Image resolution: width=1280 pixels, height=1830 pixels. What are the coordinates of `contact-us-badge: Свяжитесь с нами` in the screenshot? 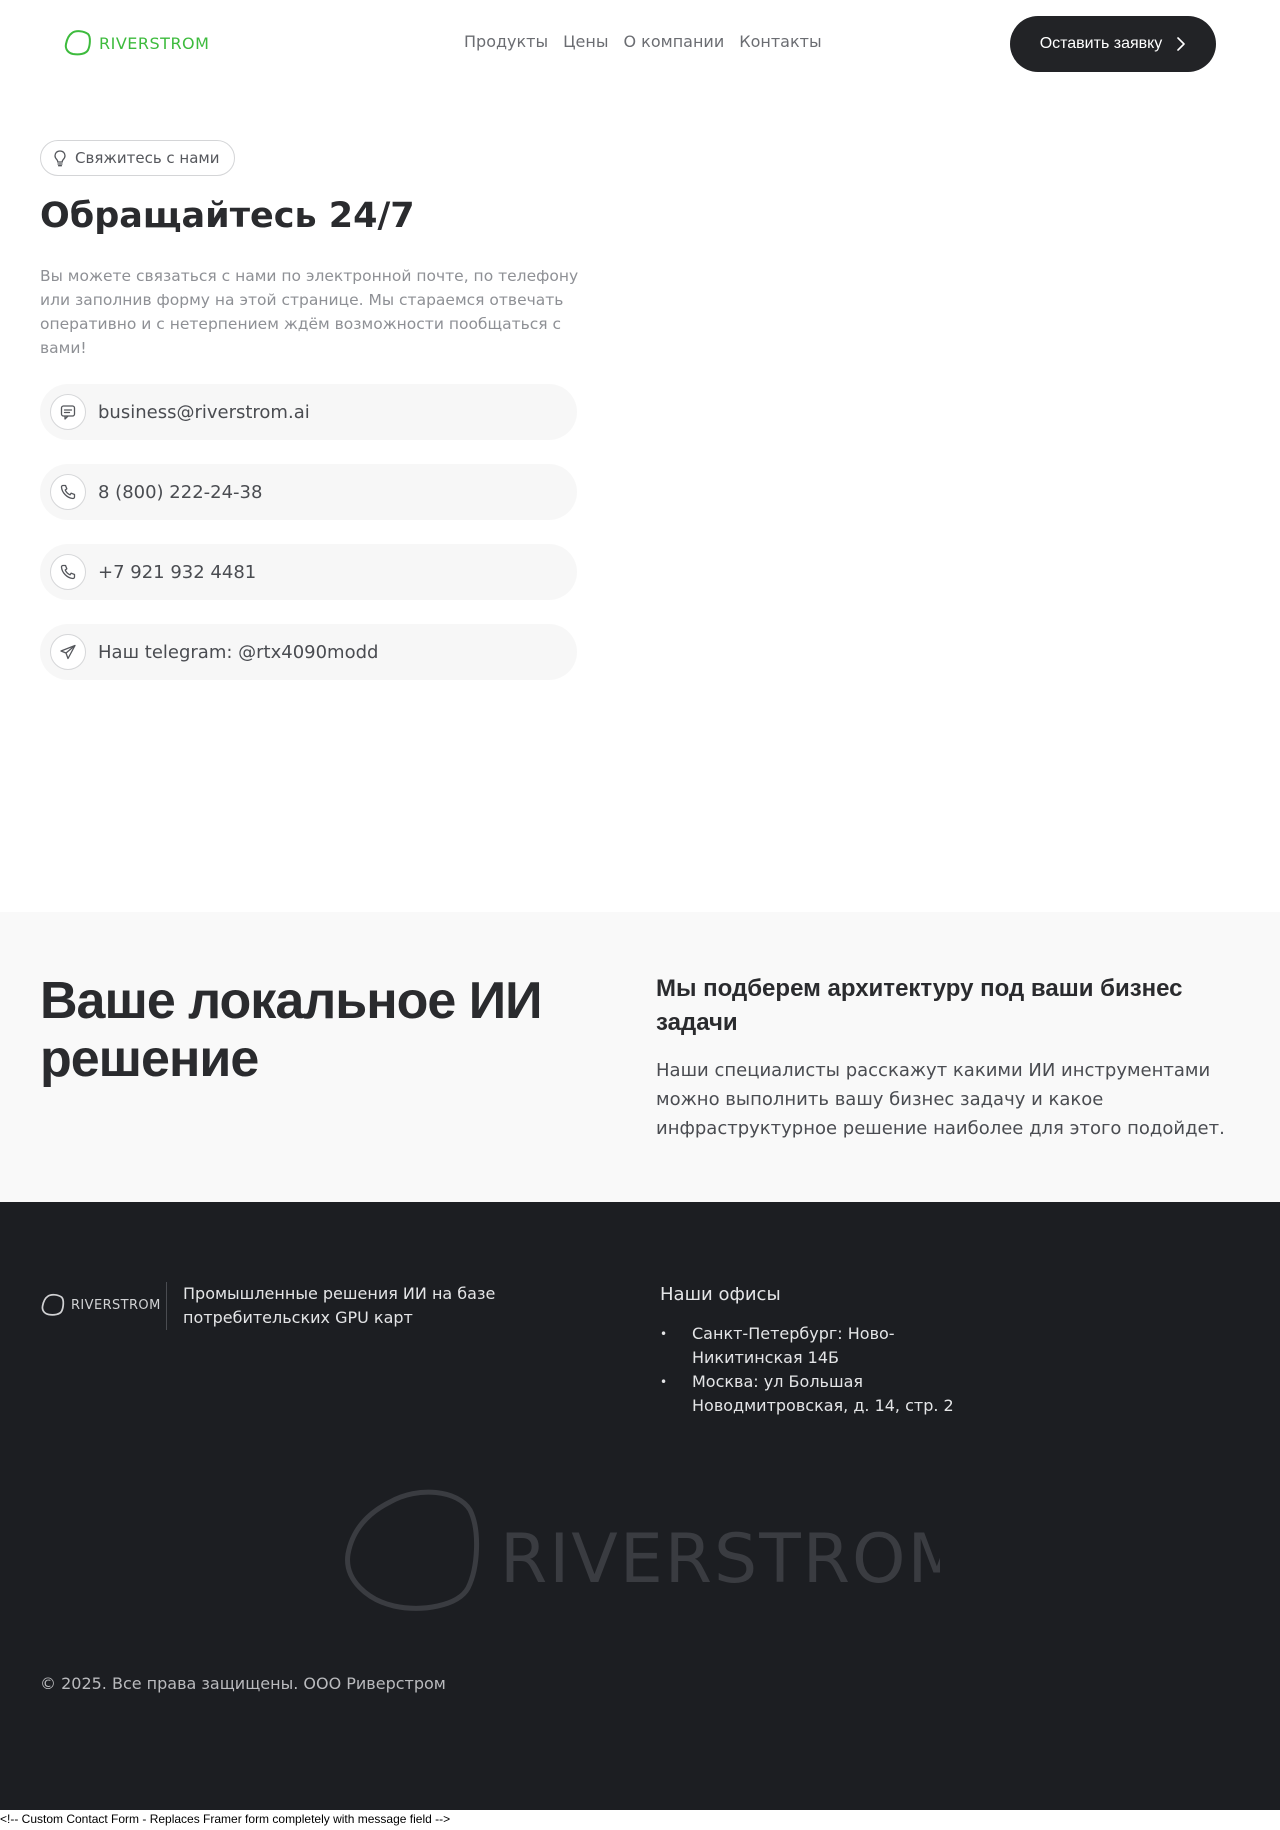 It's located at (137, 158).